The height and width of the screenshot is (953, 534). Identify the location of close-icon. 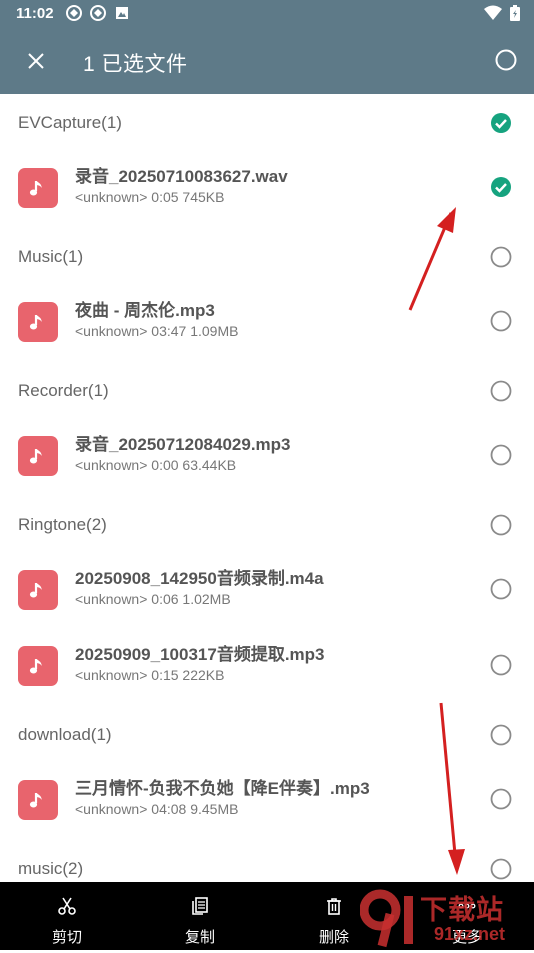
(36, 61).